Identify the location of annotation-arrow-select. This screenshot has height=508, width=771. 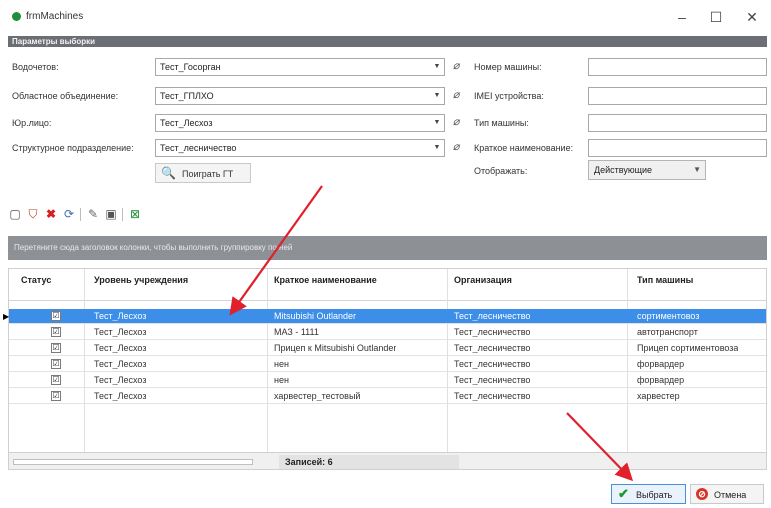
(600, 447).